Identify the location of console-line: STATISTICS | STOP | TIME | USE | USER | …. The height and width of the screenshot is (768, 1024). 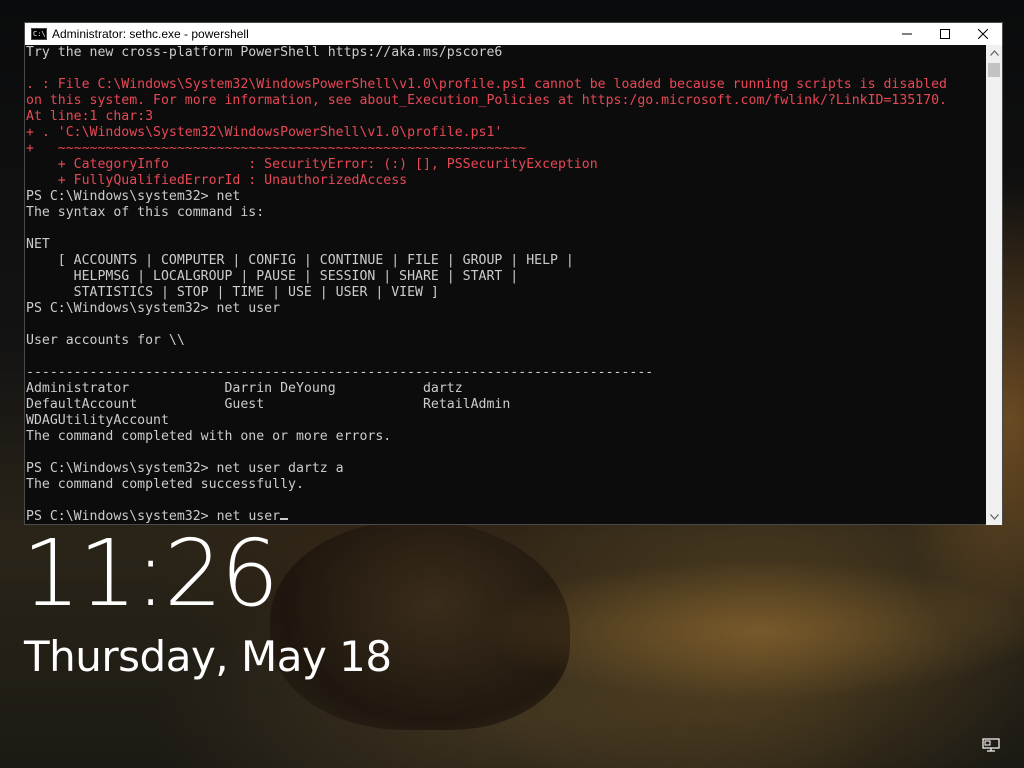
(232, 292).